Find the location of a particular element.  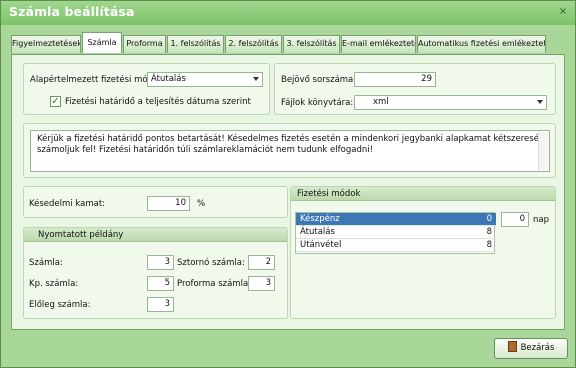

files-dir-value: xml is located at coordinates (381, 102).